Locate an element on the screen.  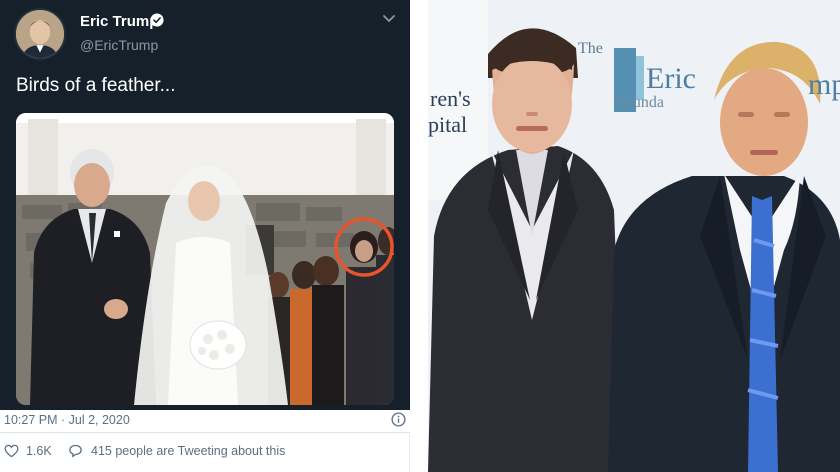
speech-bubble-icon is located at coordinates (75, 451).